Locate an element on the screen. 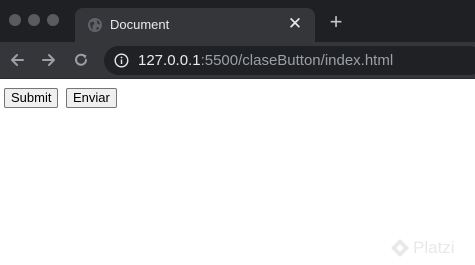  address-bar: 127.0.0.1:5500/claseButton/index.html is located at coordinates (289, 60).